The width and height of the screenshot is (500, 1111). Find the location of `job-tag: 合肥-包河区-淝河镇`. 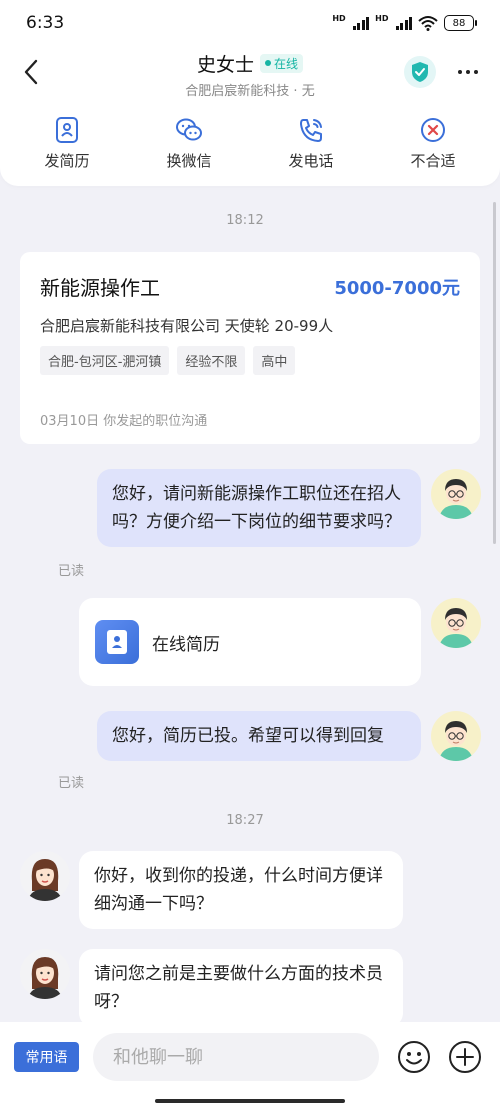

job-tag: 合肥-包河区-淝河镇 is located at coordinates (105, 360).